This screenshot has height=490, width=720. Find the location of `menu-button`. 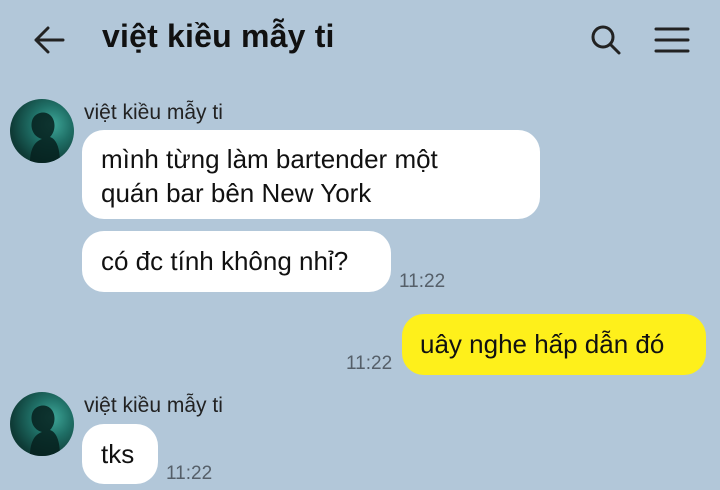

menu-button is located at coordinates (672, 40).